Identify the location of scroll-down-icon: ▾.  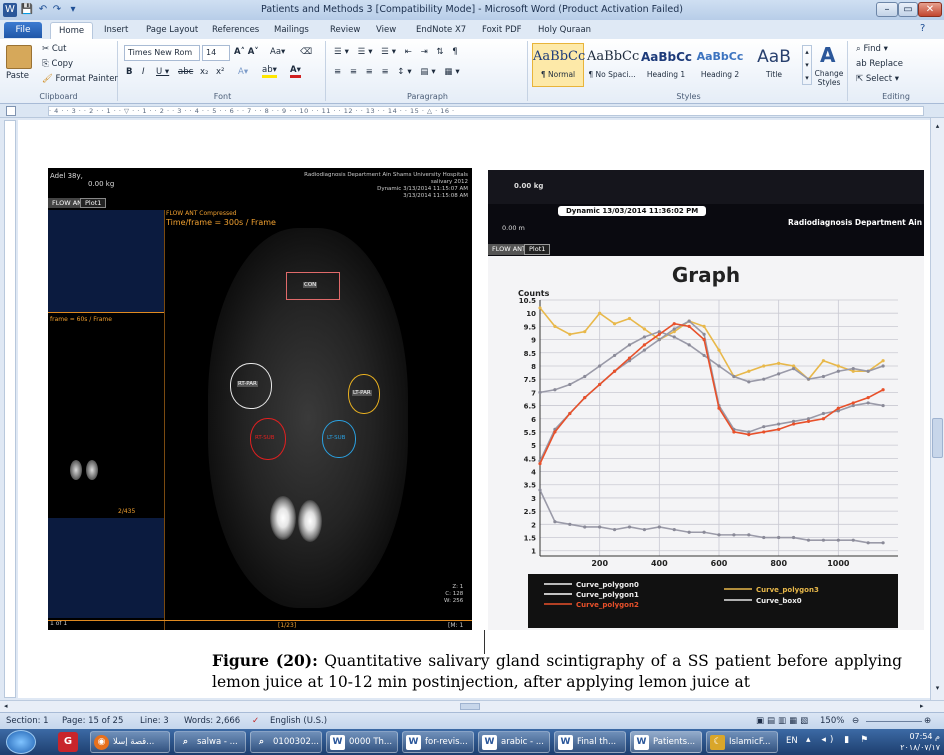
(937, 689).